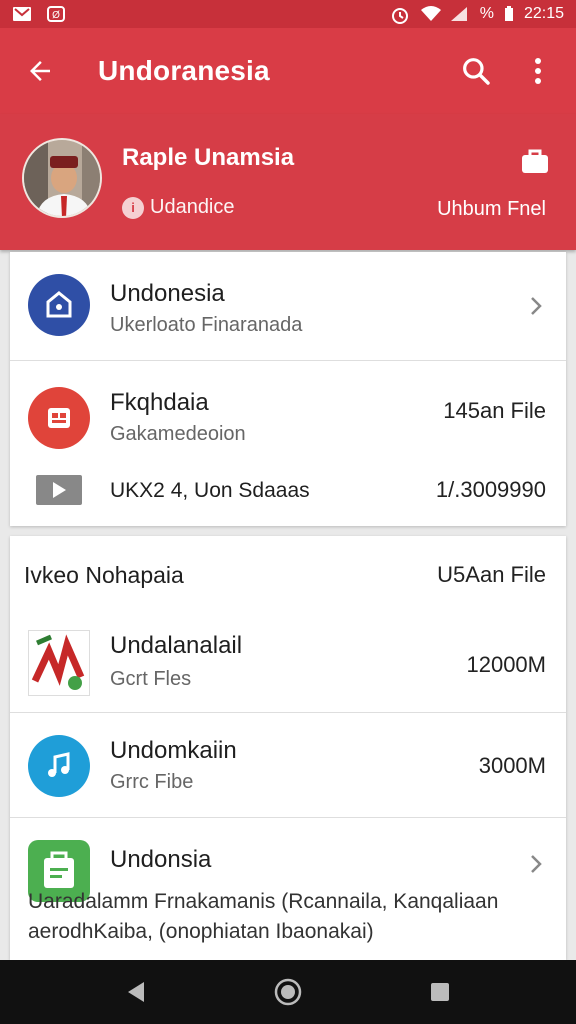 Image resolution: width=576 pixels, height=1024 pixels. Describe the element at coordinates (208, 157) in the screenshot. I see `profile-name: Raple Unamsia` at that location.